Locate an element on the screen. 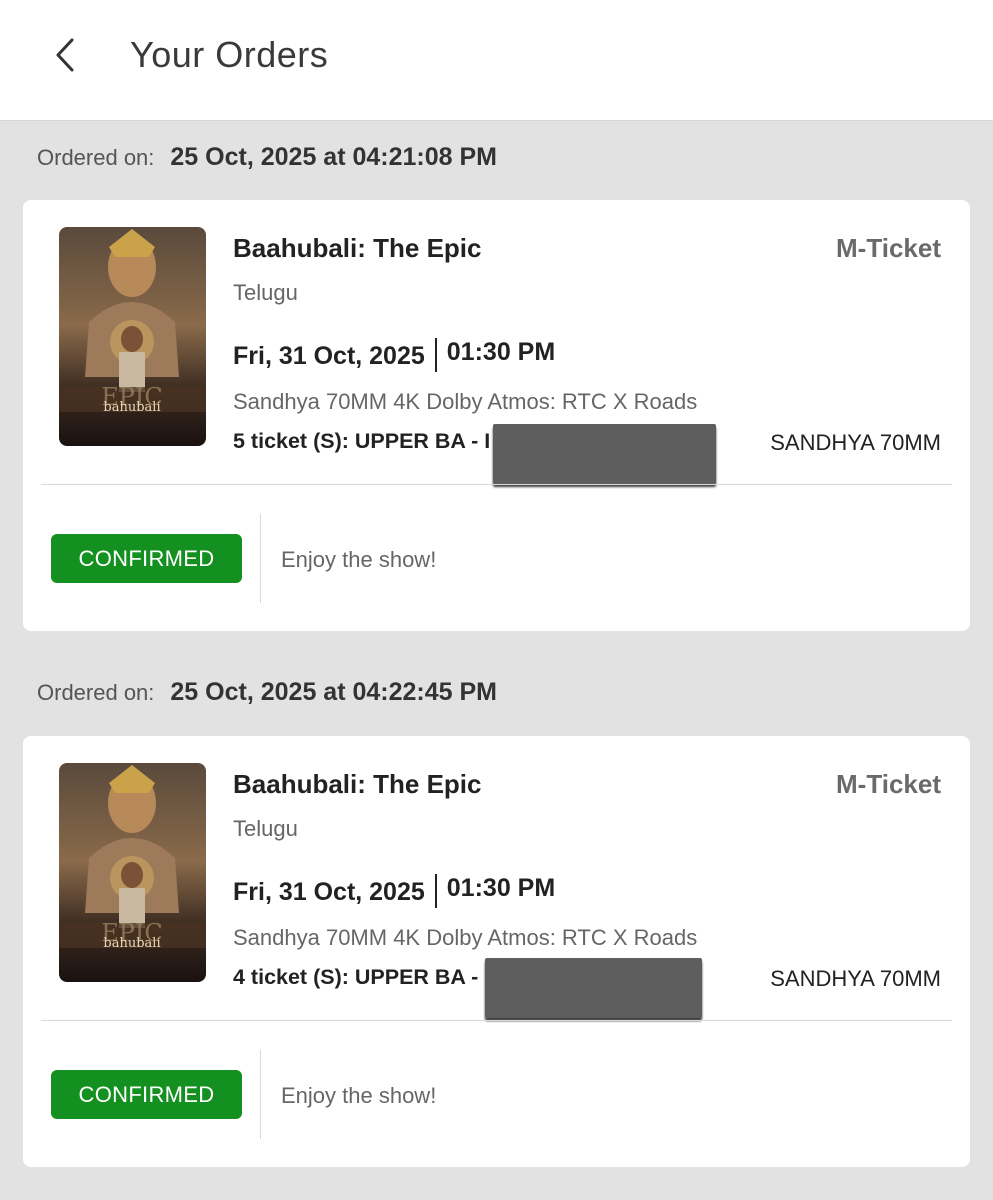 The image size is (993, 1200). back-button is located at coordinates (65, 55).